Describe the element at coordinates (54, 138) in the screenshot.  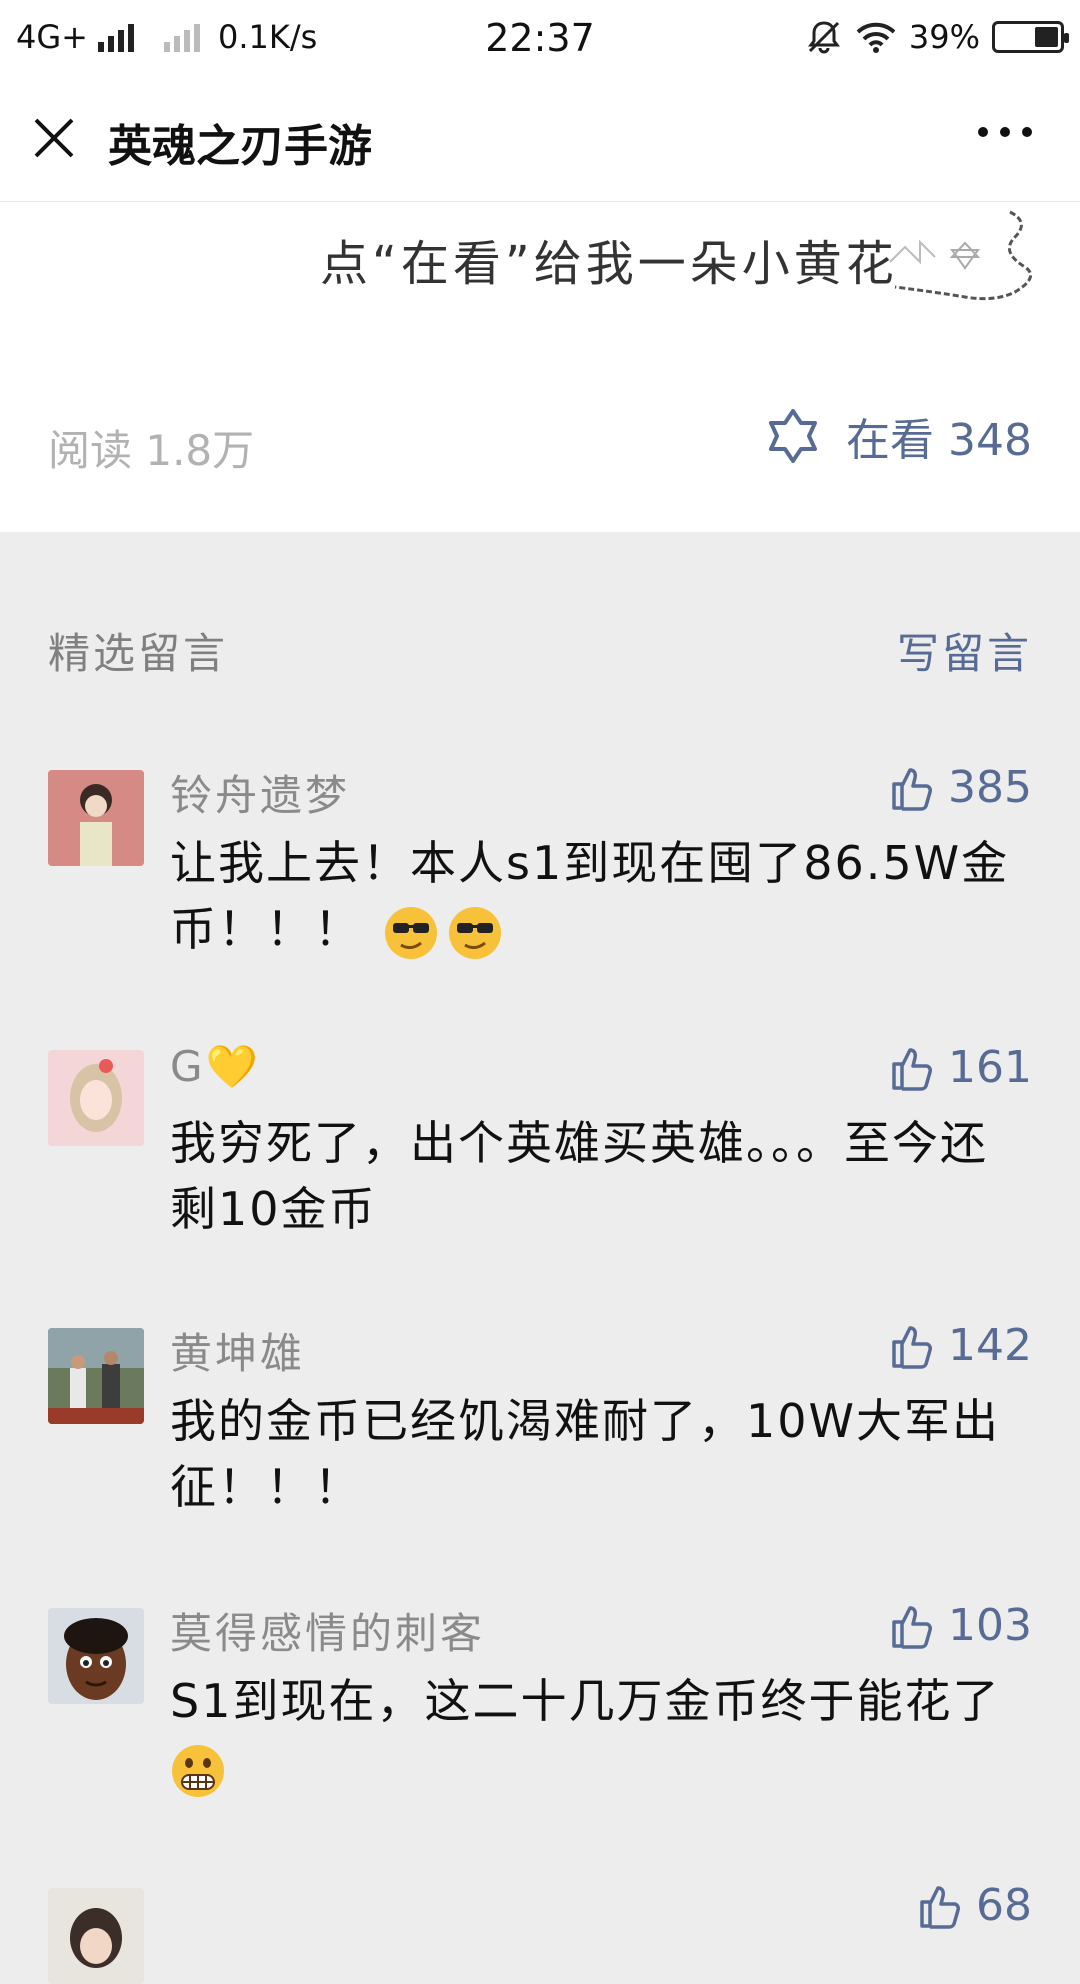
I see `close-icon` at that location.